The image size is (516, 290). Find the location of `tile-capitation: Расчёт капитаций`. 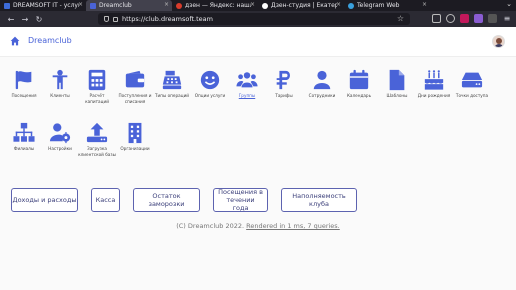

tile-capitation: Расчёт капитаций is located at coordinates (97, 87).